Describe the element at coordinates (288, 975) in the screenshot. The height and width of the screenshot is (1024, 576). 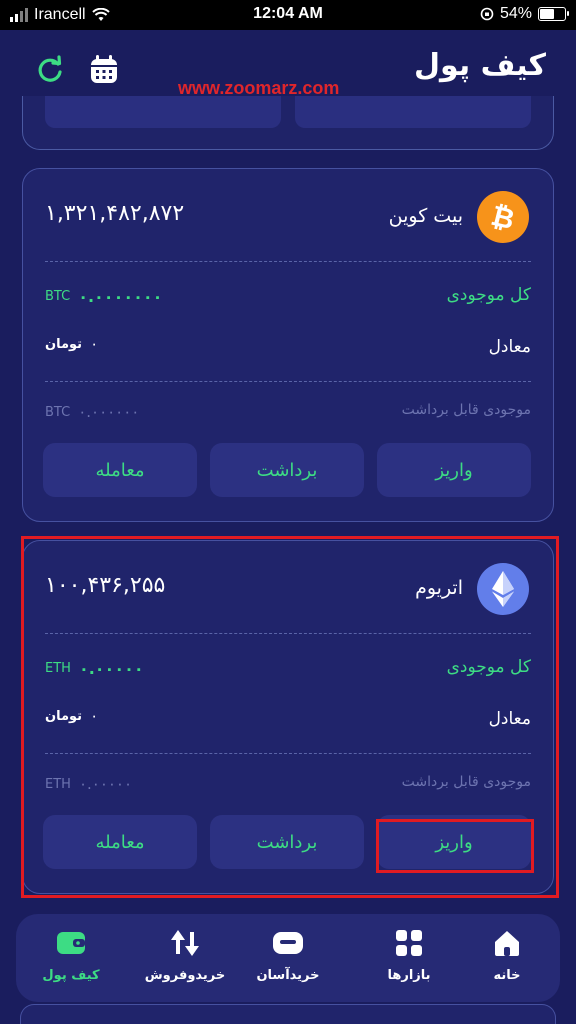
I see `nav-label: خریدآسان` at that location.